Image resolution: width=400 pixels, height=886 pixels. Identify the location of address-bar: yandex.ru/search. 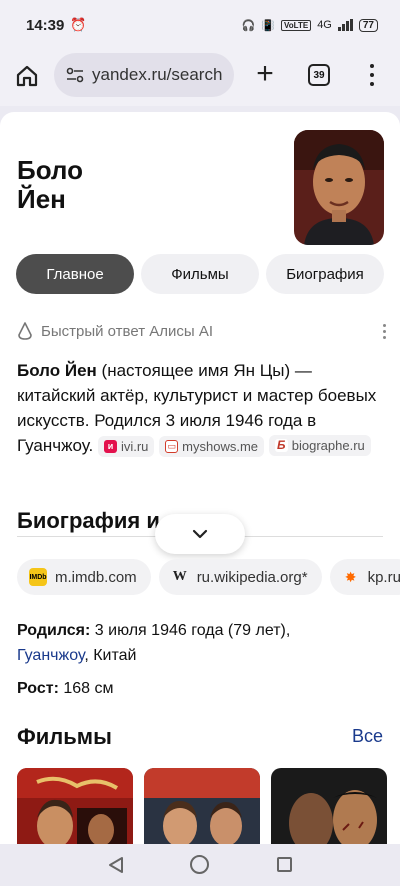
(144, 75).